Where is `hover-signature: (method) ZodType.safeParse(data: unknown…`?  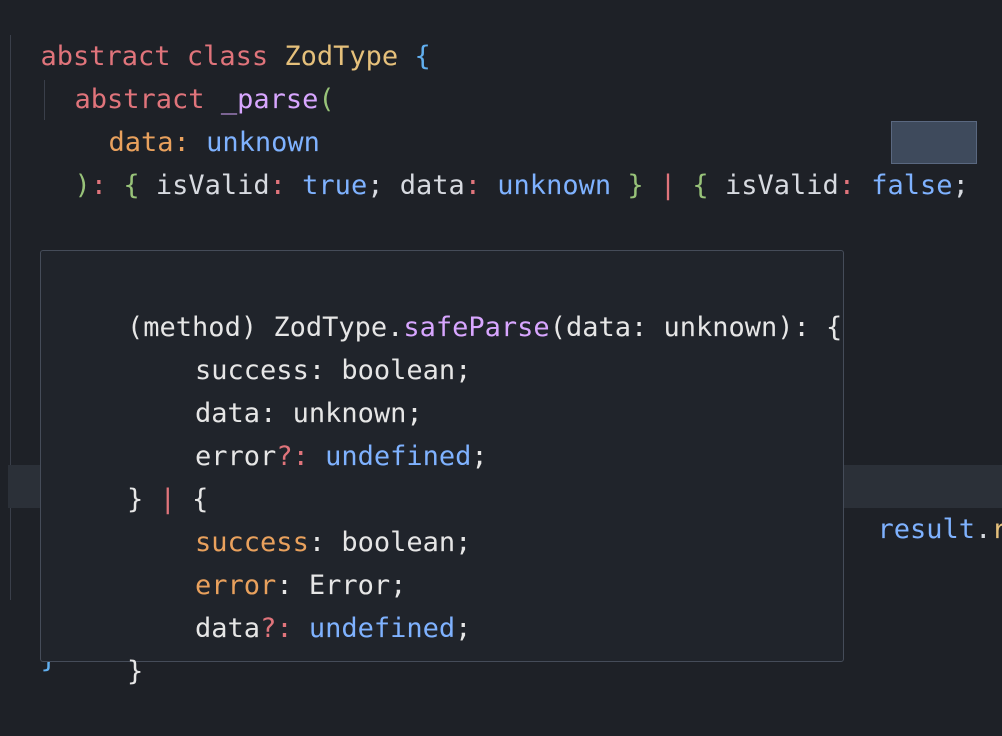
hover-signature: (method) ZodType.safeParse(data: unknown… is located at coordinates (452, 303).